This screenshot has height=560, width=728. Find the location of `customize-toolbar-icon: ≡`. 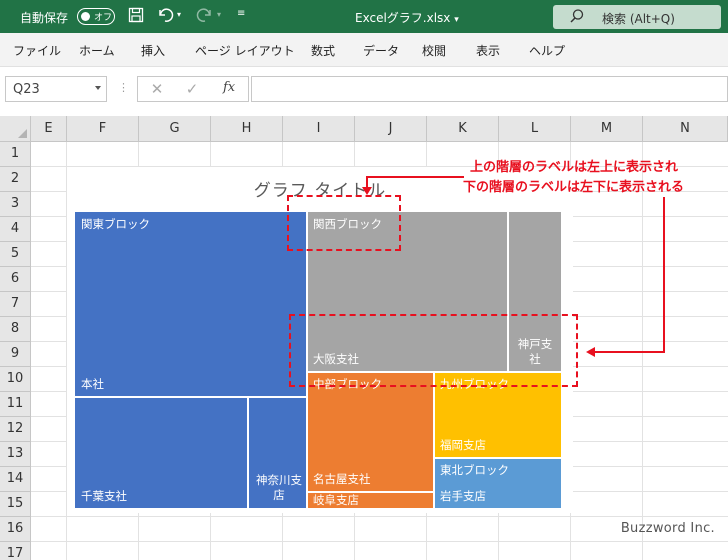

customize-toolbar-icon: ≡ is located at coordinates (241, 13).